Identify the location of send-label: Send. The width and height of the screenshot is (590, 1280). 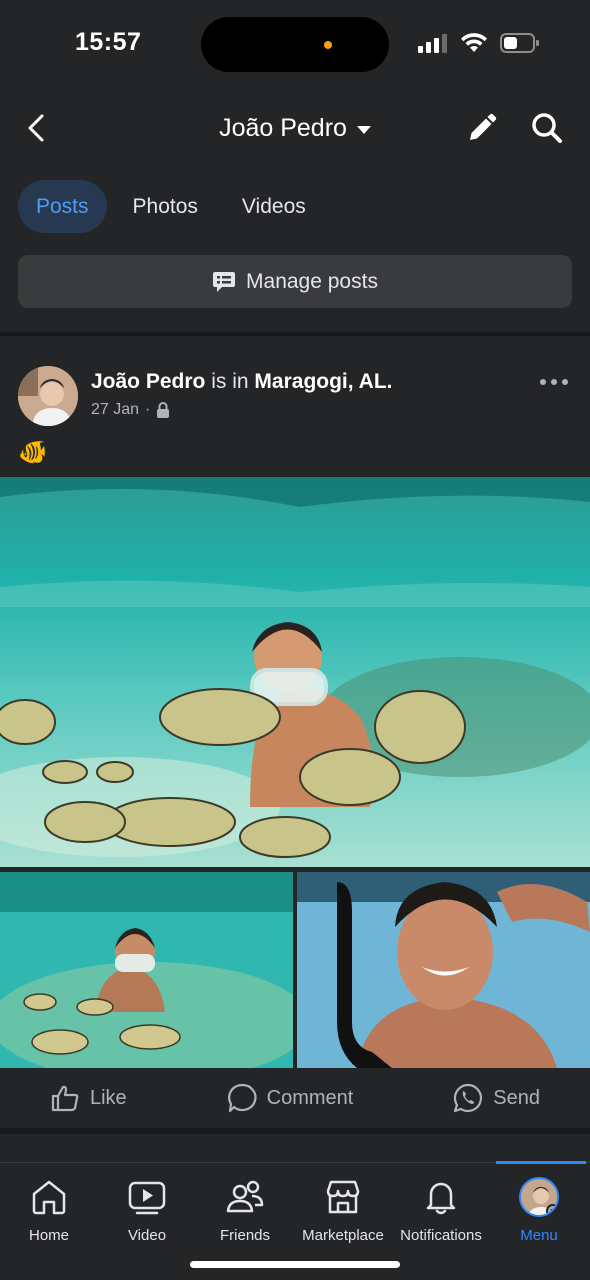
(516, 1097).